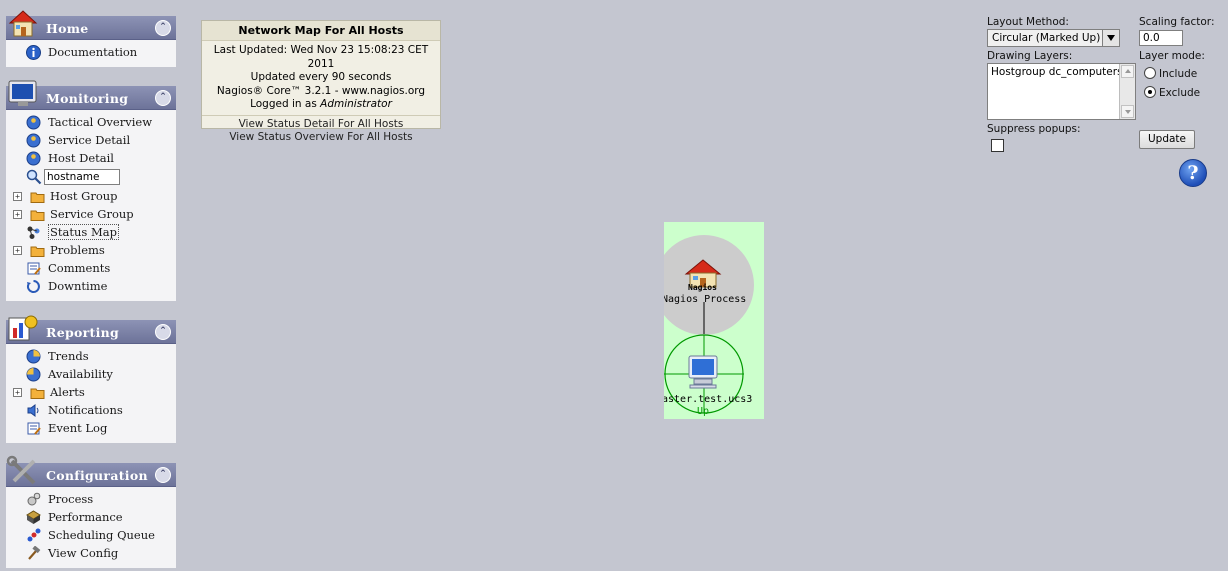 This screenshot has height=571, width=1228. I want to click on suppress-popups-checkbox, so click(997, 145).